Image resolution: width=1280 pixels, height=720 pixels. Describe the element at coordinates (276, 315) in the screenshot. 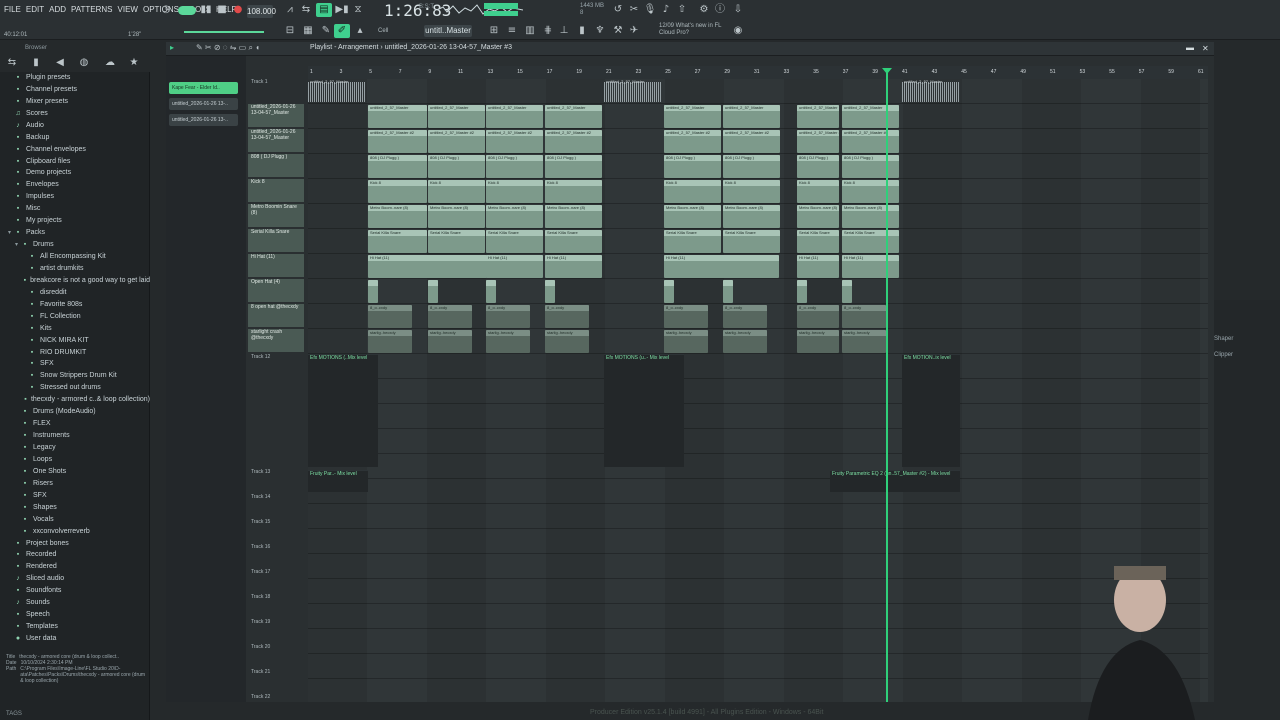

I see `track-header: 8 open hat @thecxdy` at that location.